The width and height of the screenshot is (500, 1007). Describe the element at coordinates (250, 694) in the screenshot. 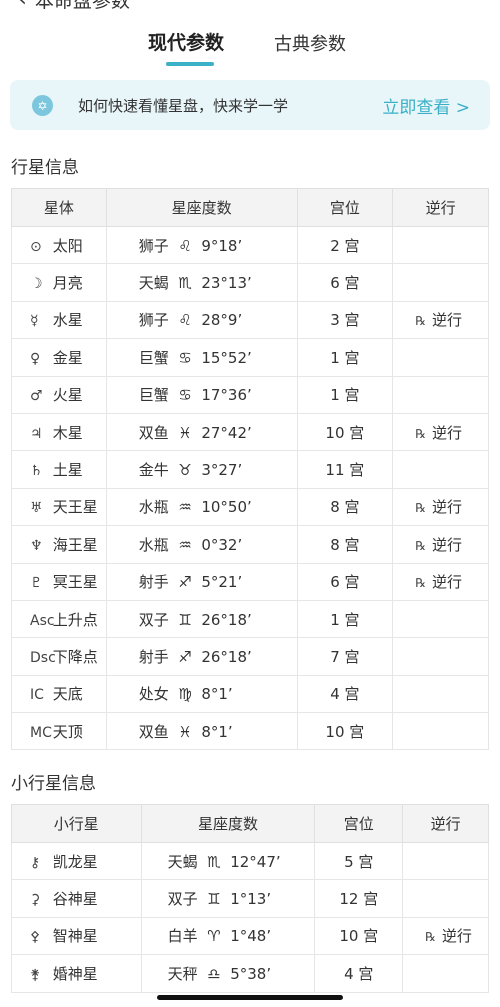

I see `table-row: IC 天底 处女 ♍ 8°1’ 4 宫` at that location.